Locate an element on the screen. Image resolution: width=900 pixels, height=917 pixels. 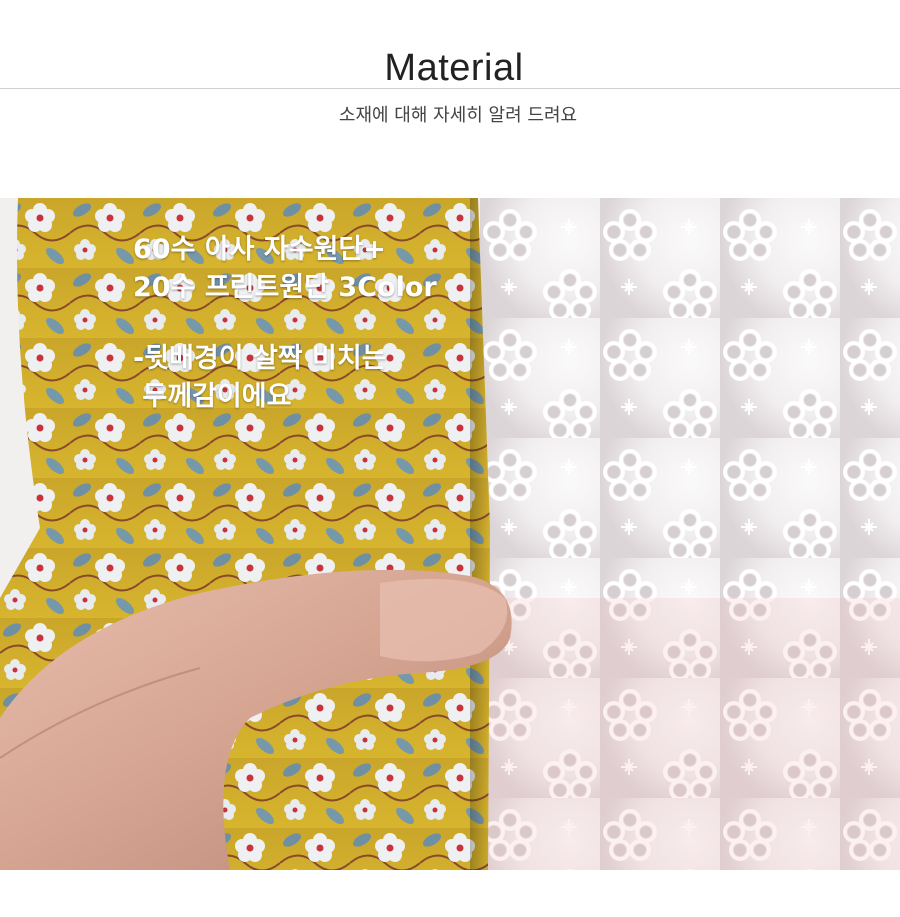
overlay-line-4: 두께감이에요 is located at coordinates (212, 396).